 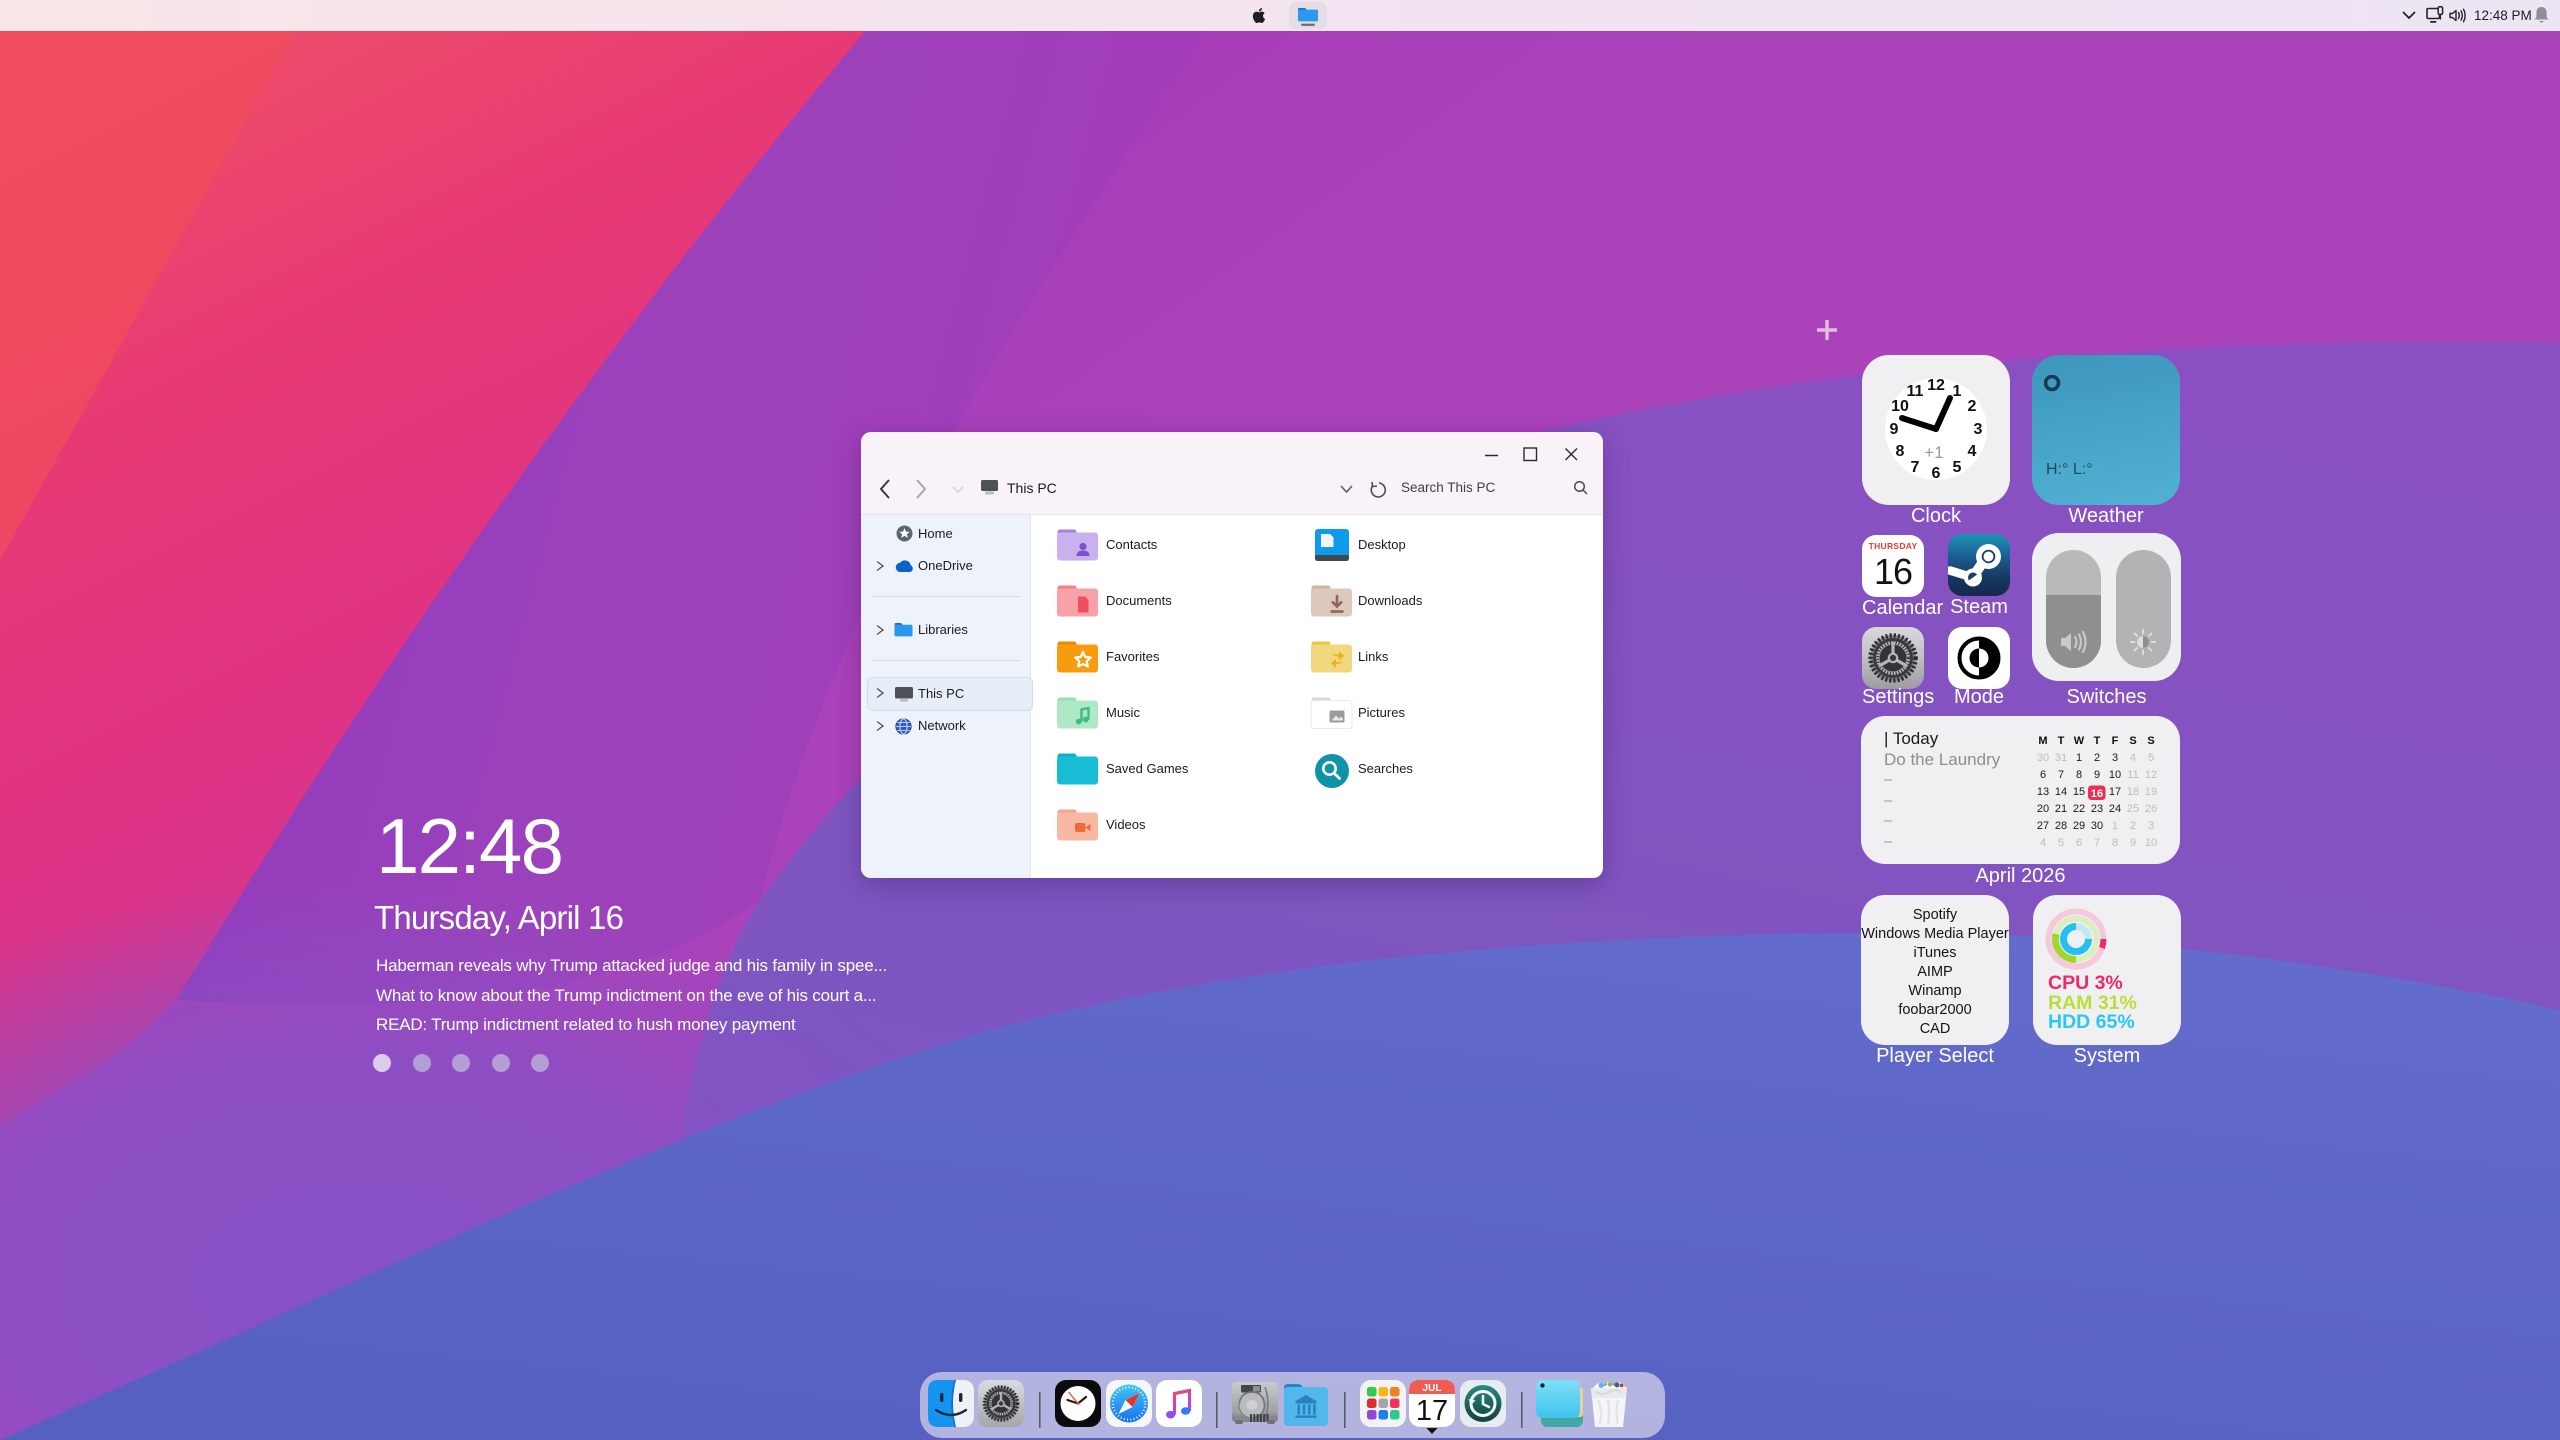 What do you see at coordinates (1133, 656) in the screenshot?
I see `svg-text: Favorites` at bounding box center [1133, 656].